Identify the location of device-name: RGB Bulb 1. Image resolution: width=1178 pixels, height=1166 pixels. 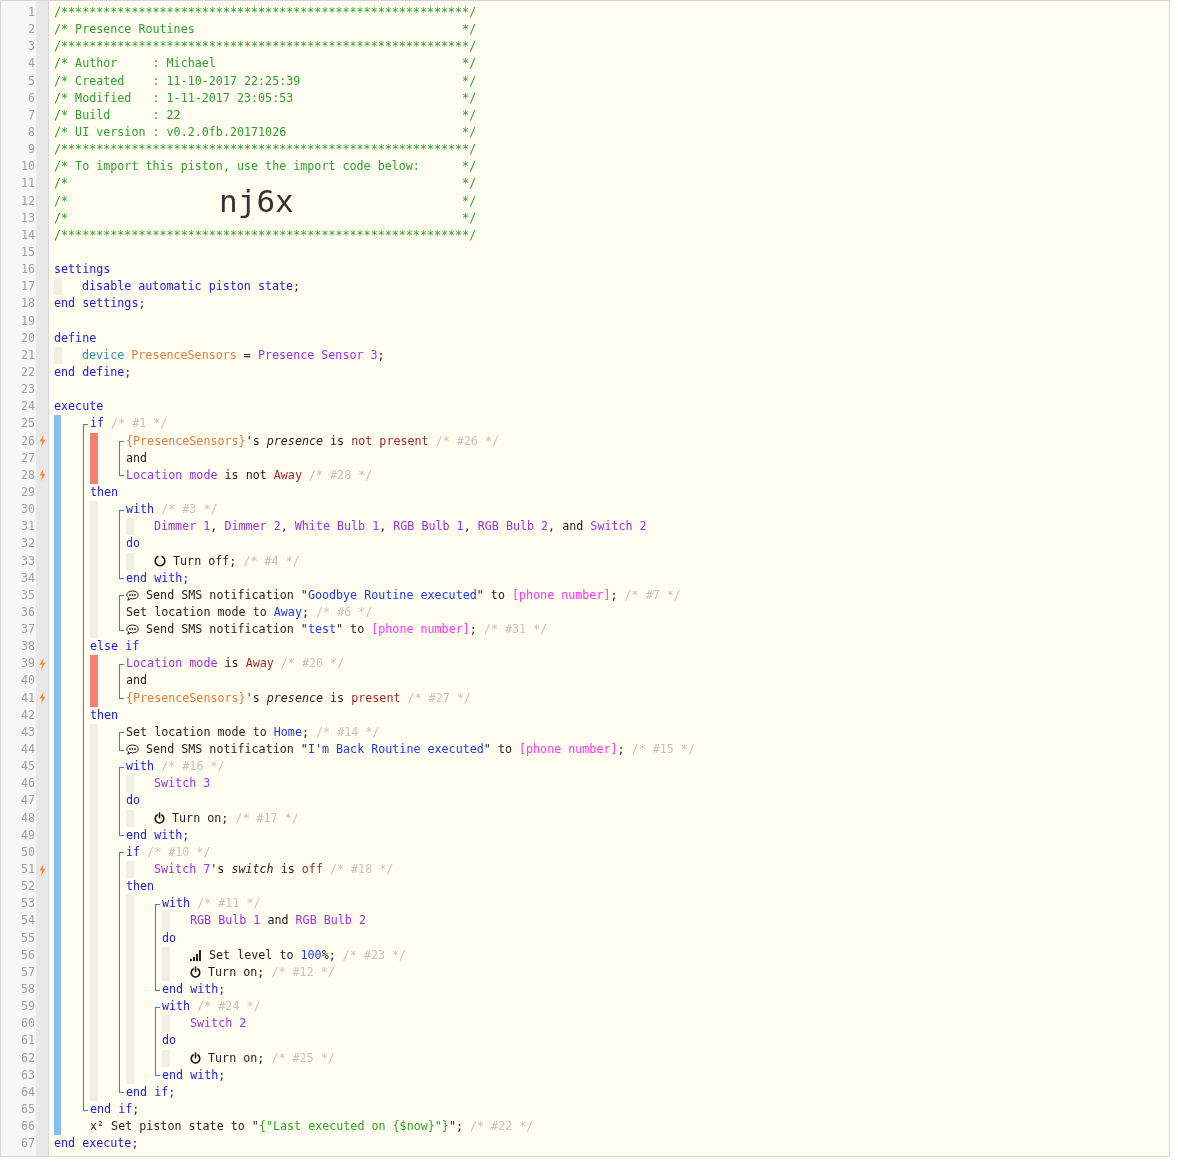
(225, 921).